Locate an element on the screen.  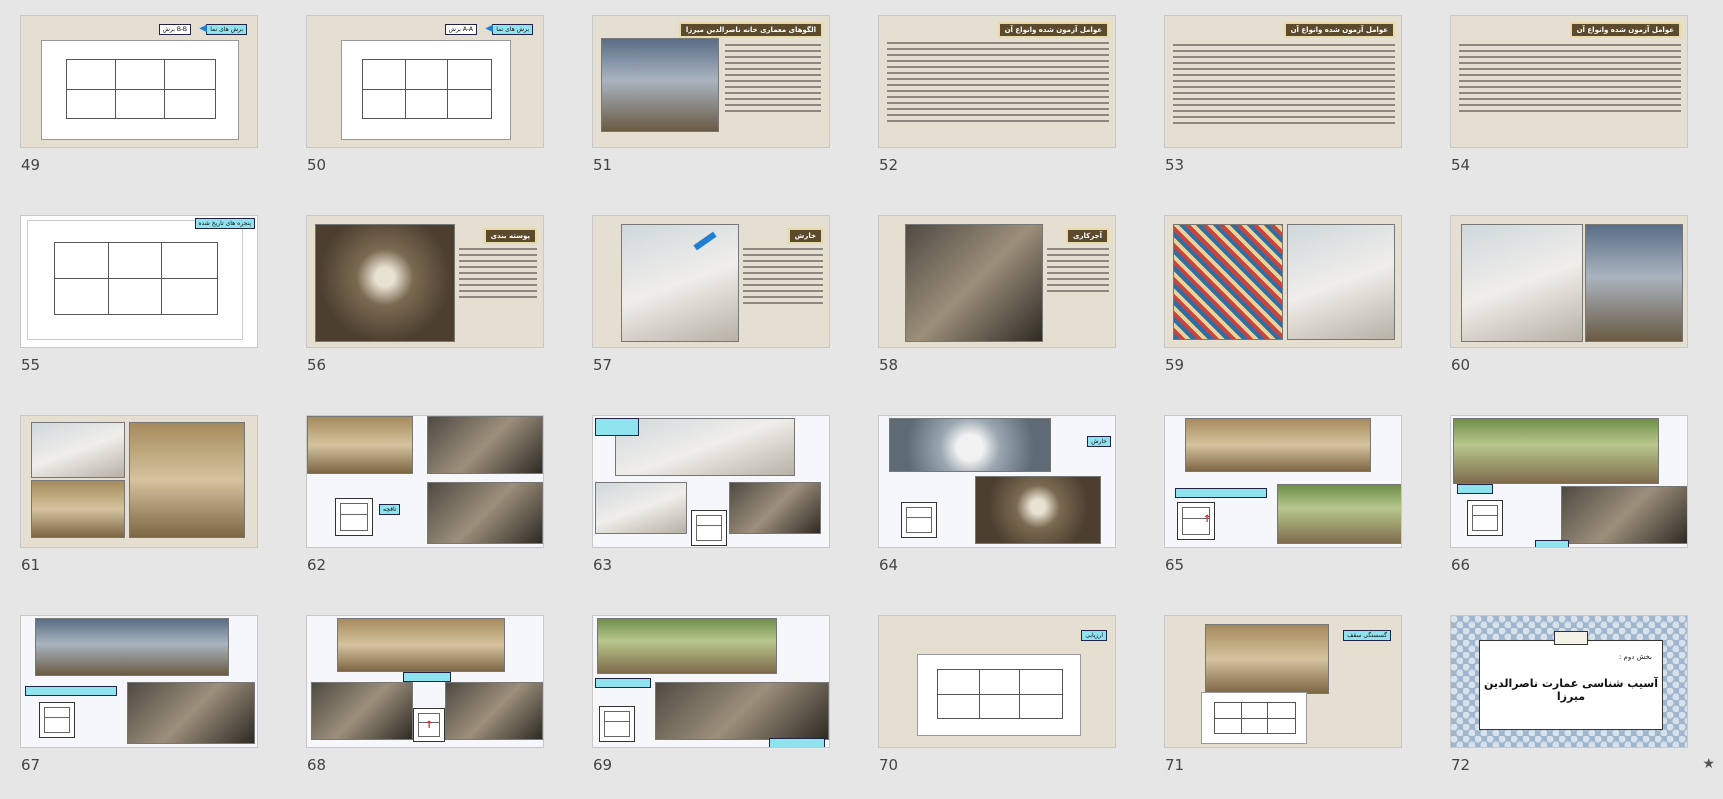
slide-preview: برش های نما برش A-A ◀ is located at coordinates (425, 81).